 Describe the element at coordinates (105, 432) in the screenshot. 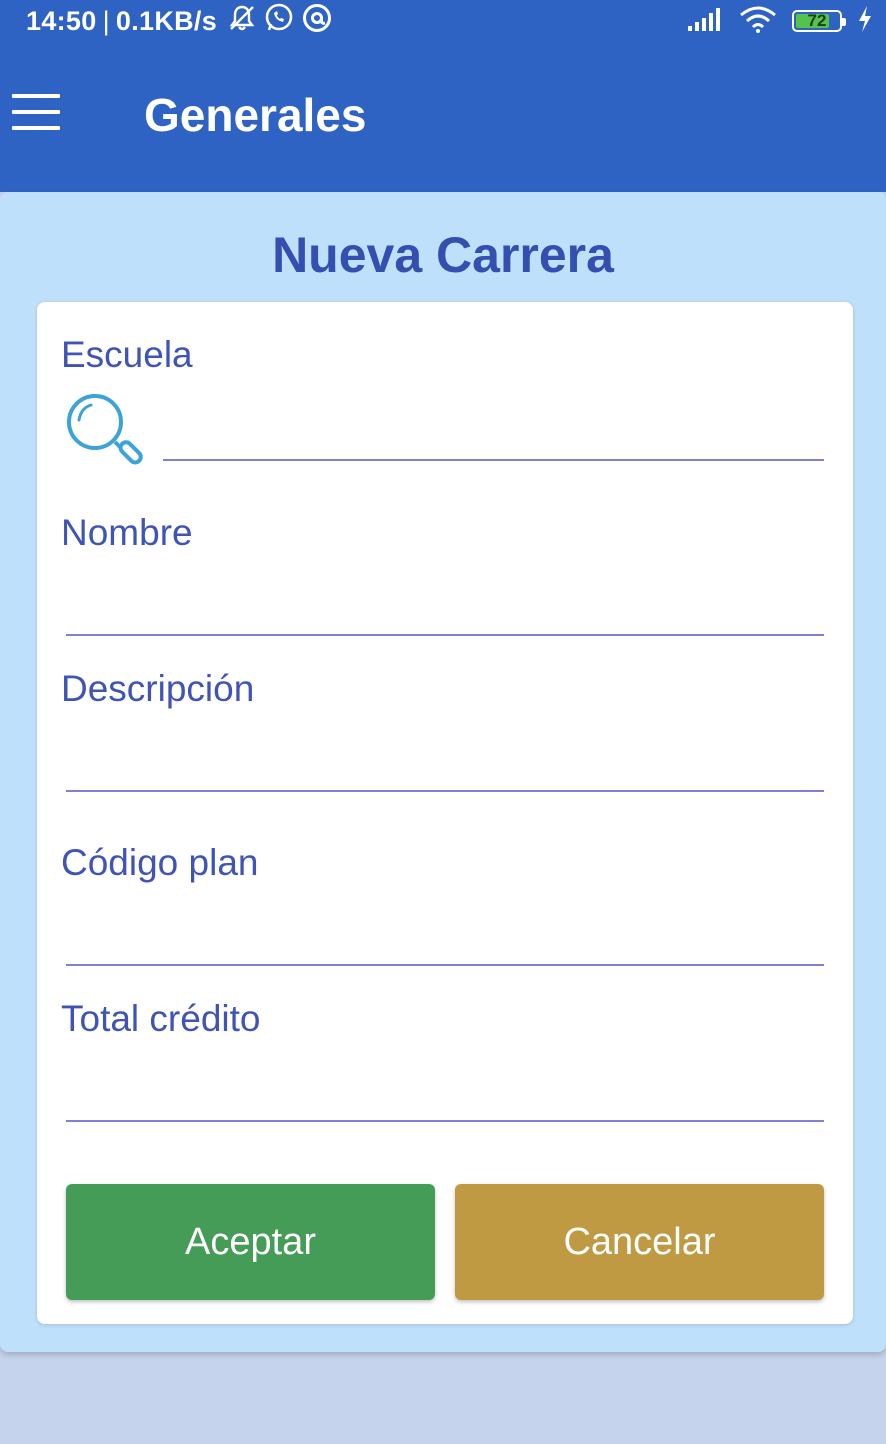

I see `search-icon` at that location.